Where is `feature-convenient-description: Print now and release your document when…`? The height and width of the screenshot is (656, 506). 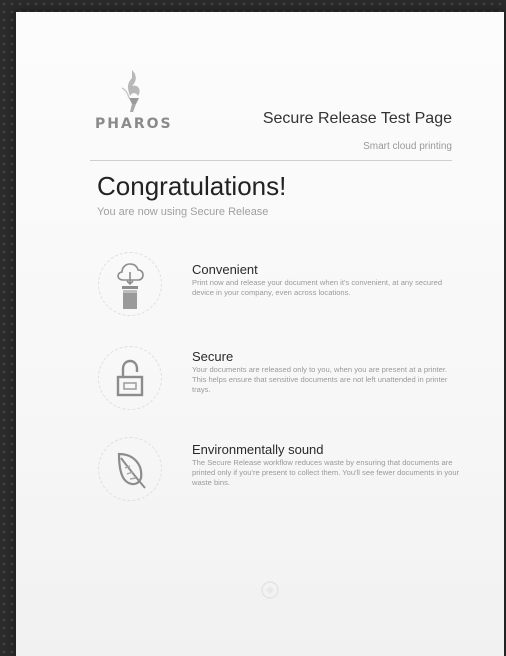
feature-convenient-description: Print now and release your document when… is located at coordinates (317, 287).